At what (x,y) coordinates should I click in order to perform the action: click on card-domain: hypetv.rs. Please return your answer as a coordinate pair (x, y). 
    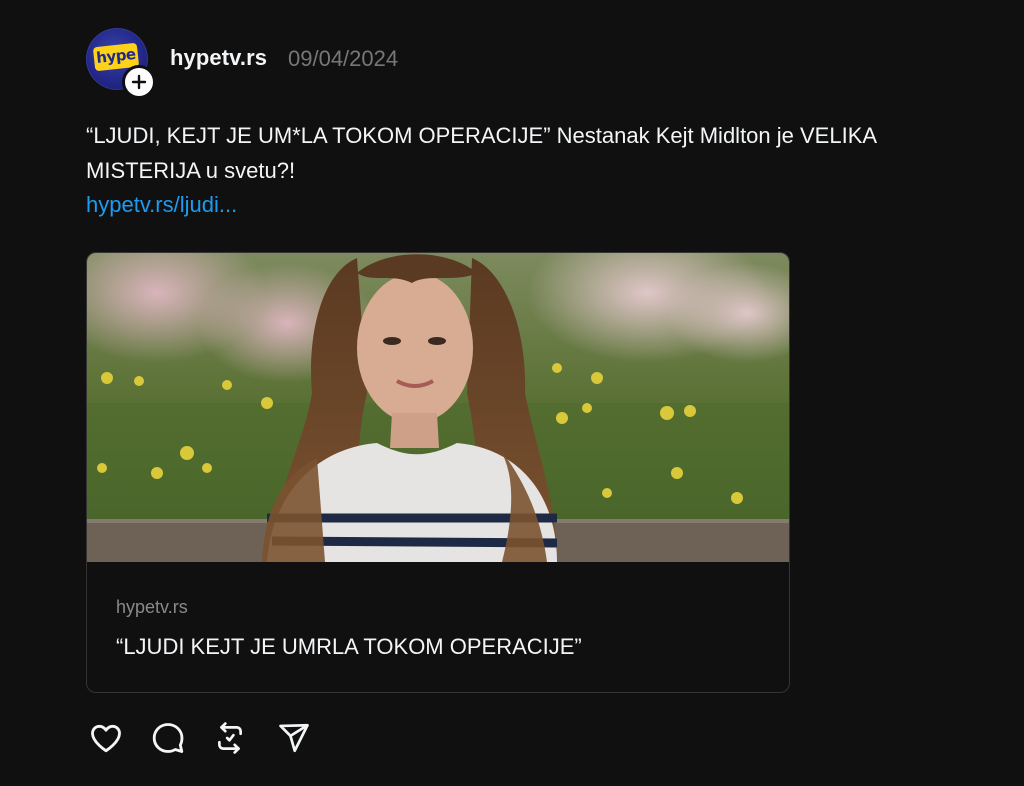
    Looking at the image, I should click on (152, 607).